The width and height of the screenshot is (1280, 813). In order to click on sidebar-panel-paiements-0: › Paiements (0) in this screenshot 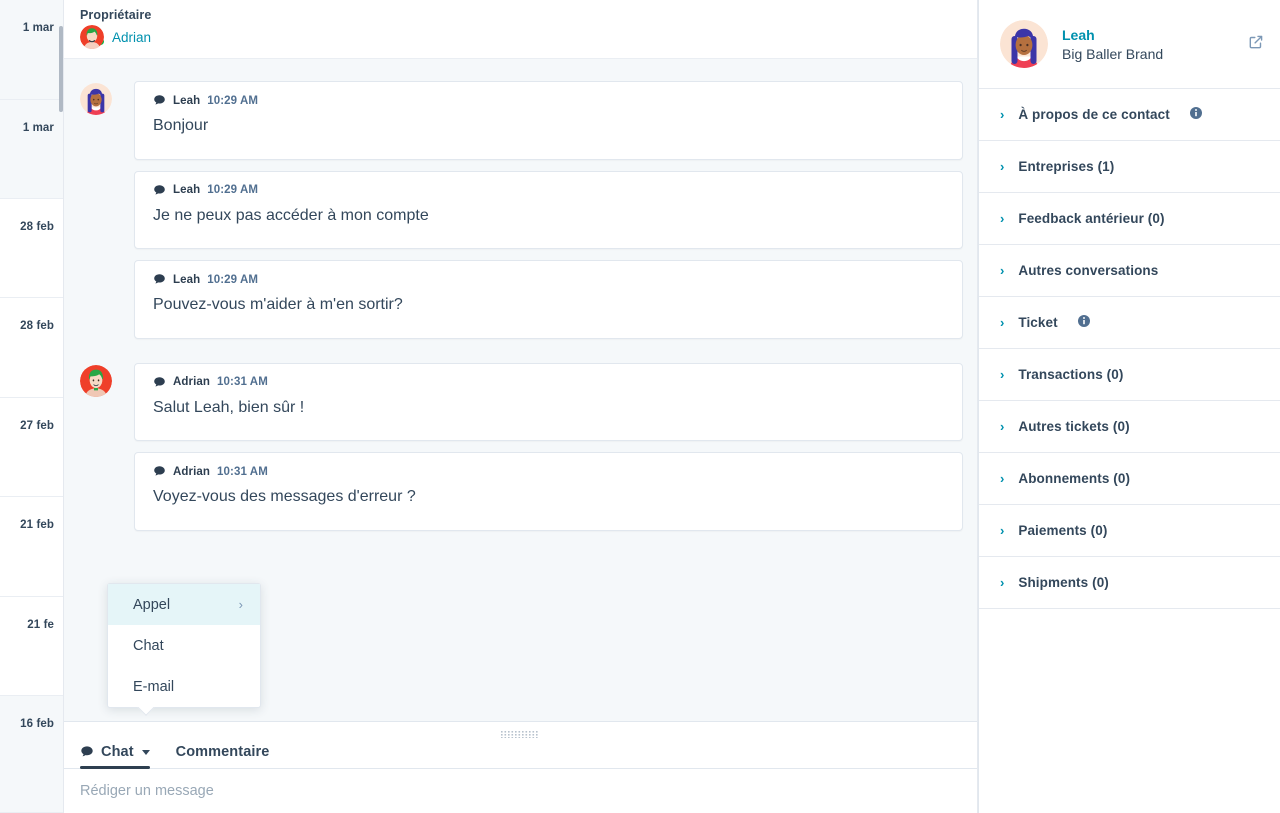, I will do `click(1129, 531)`.